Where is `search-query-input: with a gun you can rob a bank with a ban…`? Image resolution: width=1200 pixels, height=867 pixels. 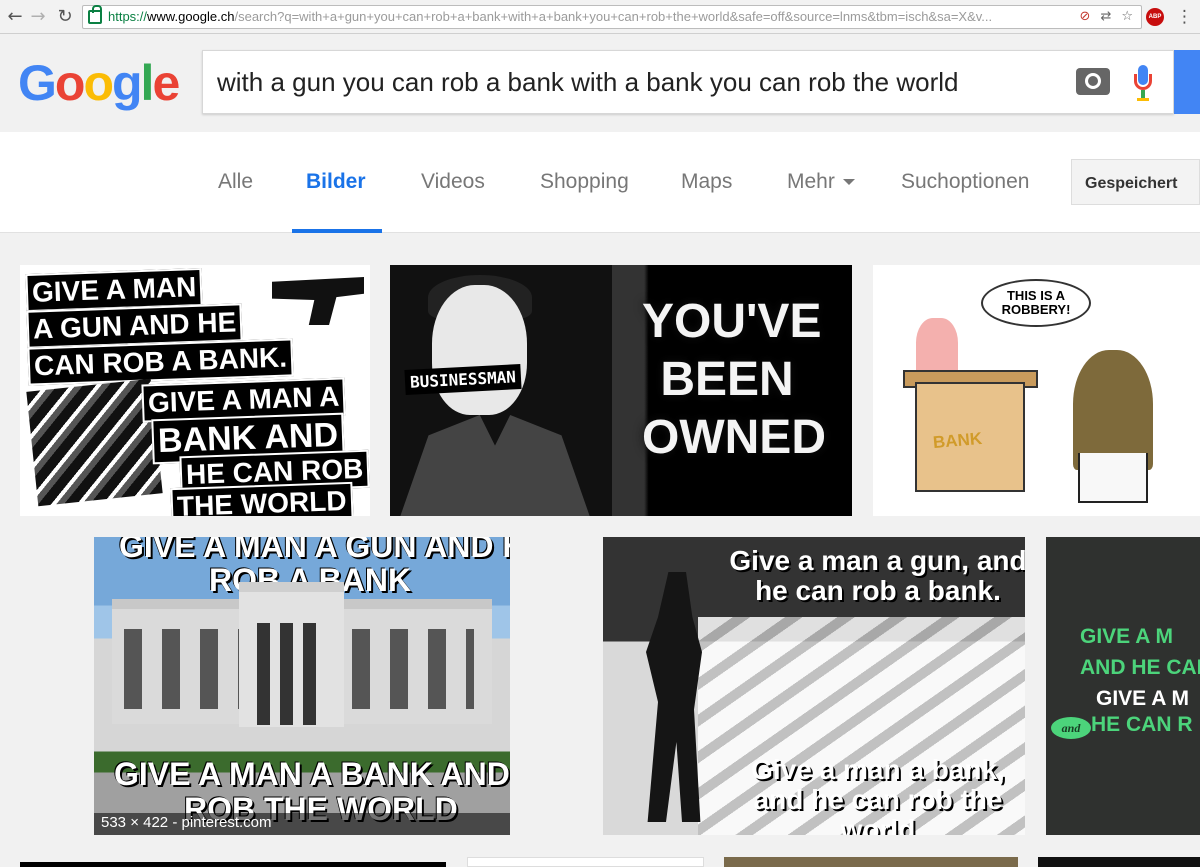 search-query-input: with a gun you can rob a bank with a ban… is located at coordinates (637, 82).